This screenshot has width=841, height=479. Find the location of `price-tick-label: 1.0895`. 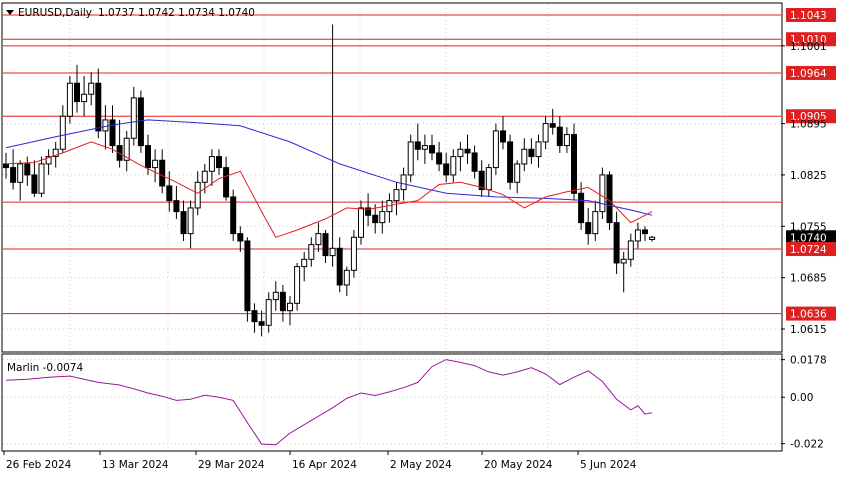

price-tick-label: 1.0895 is located at coordinates (808, 125).